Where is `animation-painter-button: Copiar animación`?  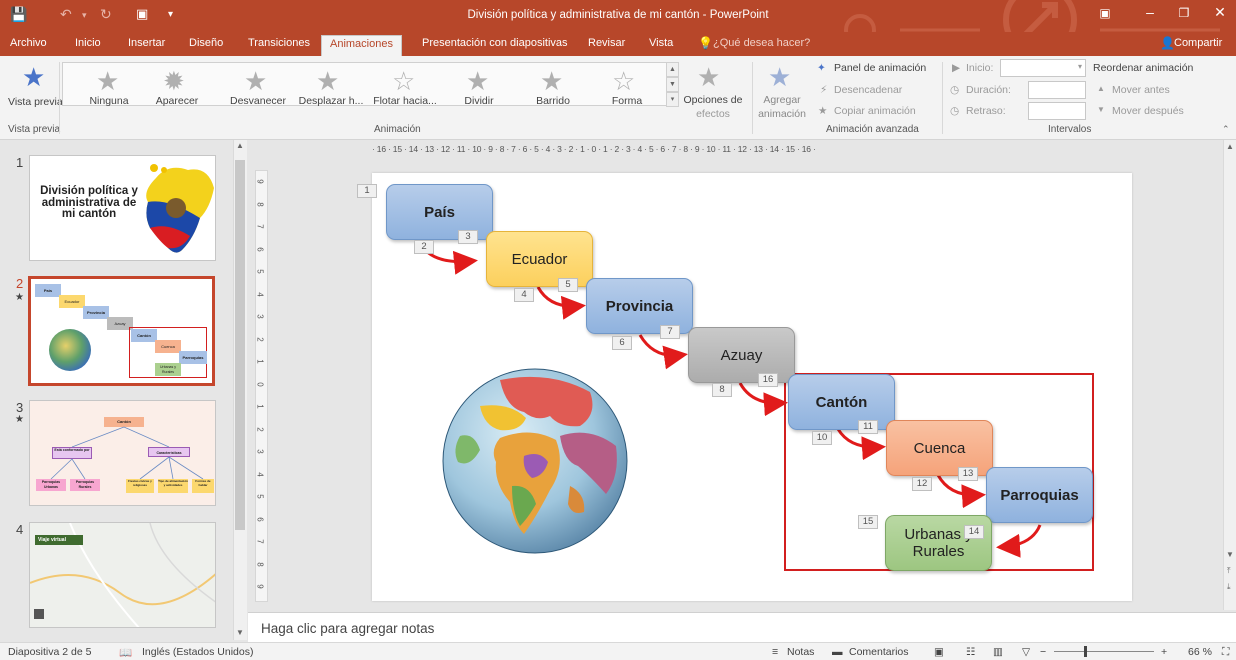 animation-painter-button: Copiar animación is located at coordinates (875, 111).